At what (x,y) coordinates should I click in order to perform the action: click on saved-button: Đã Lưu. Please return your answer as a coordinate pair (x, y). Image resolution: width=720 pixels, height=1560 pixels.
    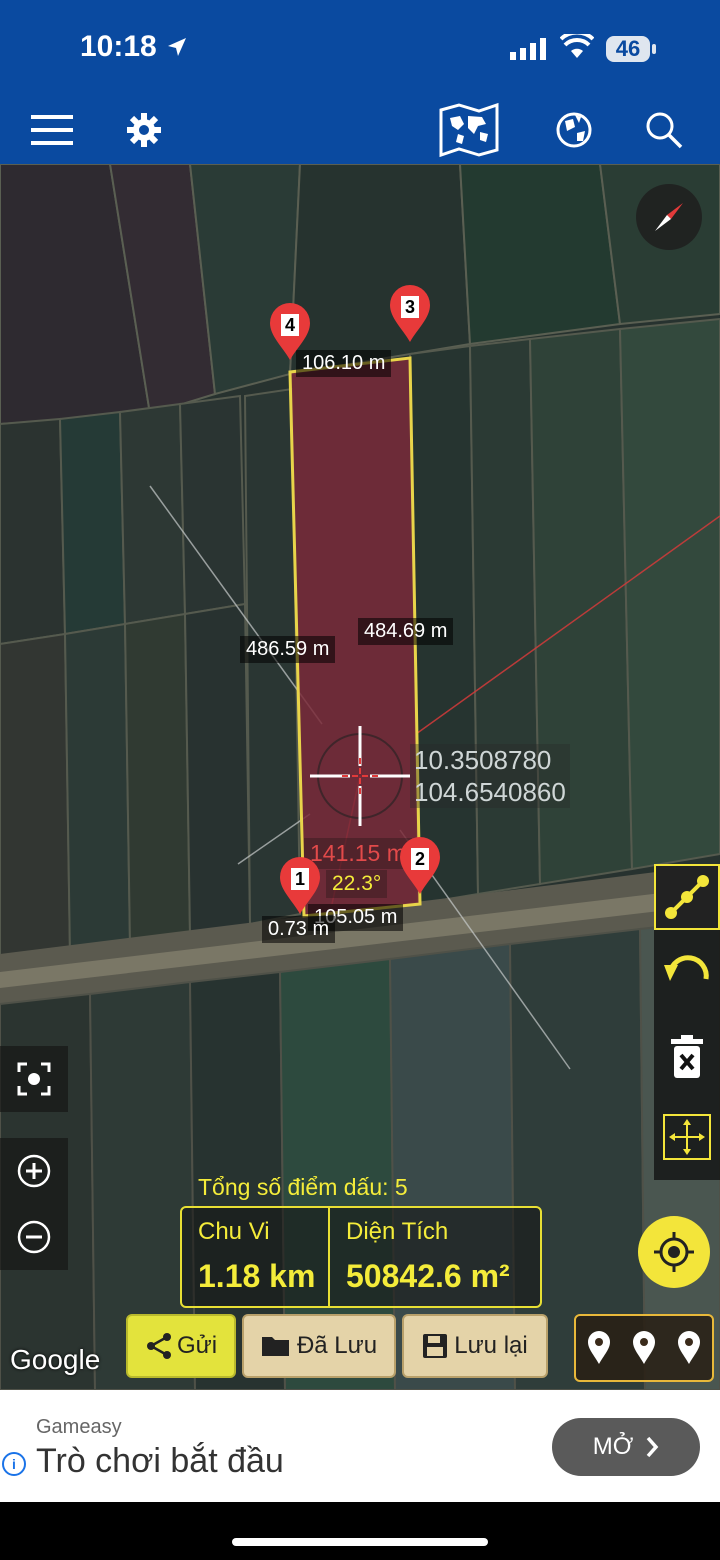
    Looking at the image, I should click on (319, 1346).